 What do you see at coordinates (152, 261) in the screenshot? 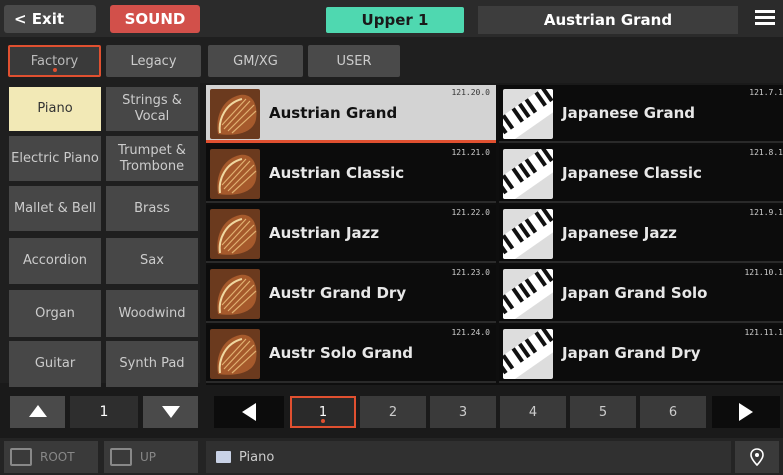
I see `category-sax: Sax` at bounding box center [152, 261].